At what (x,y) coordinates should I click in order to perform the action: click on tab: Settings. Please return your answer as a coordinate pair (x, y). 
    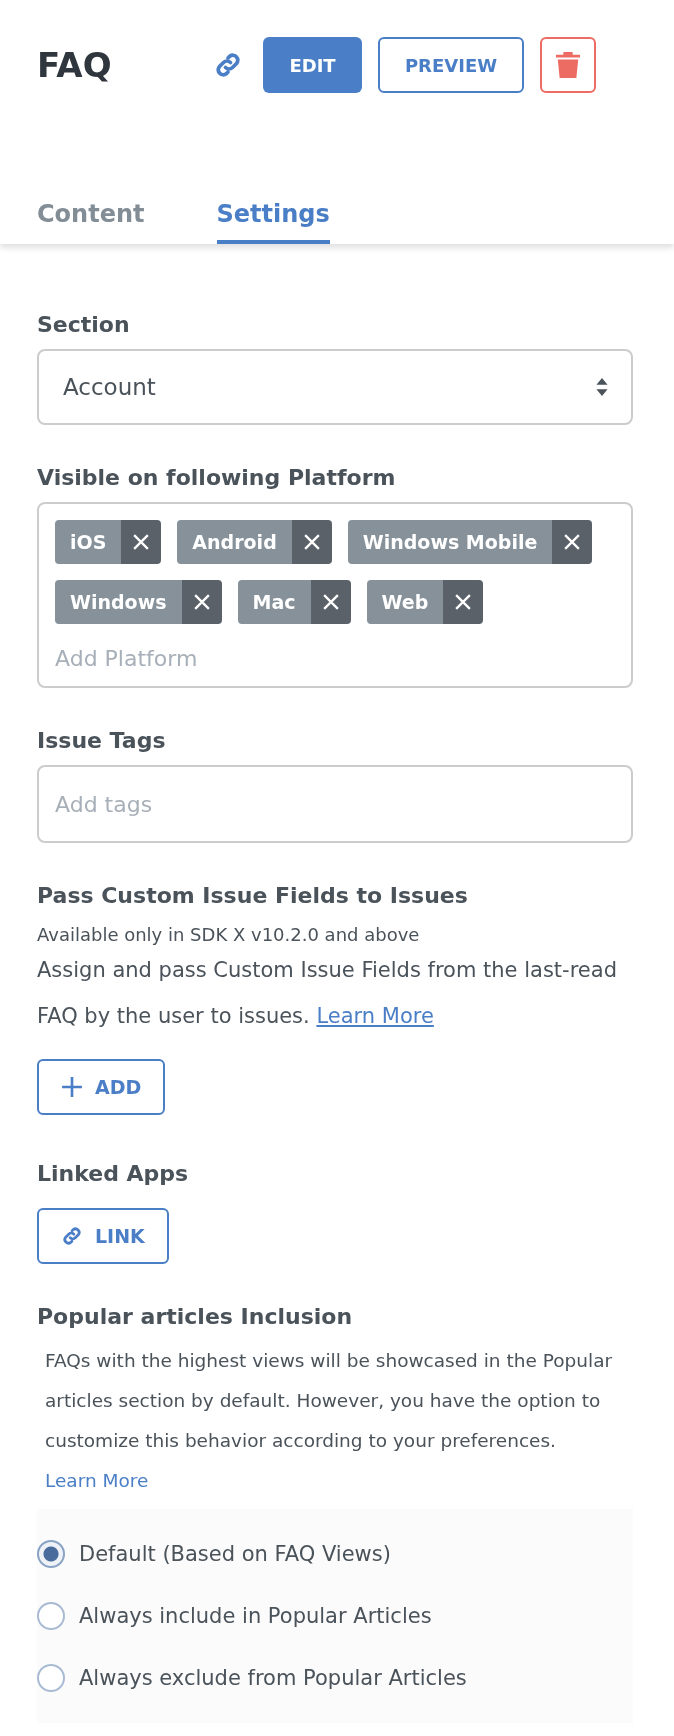
    Looking at the image, I should click on (273, 222).